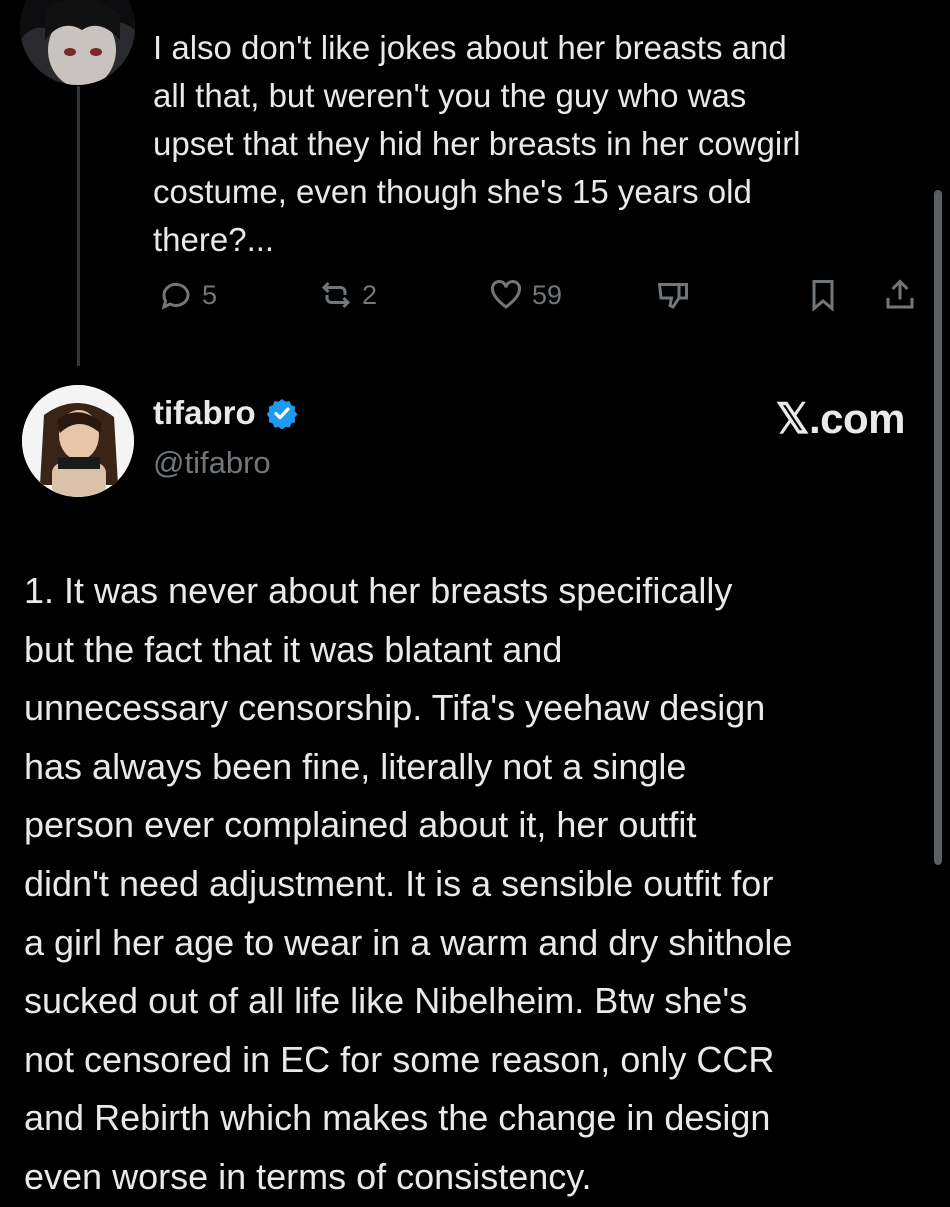 This screenshot has height=1207, width=950. What do you see at coordinates (506, 294) in the screenshot?
I see `like-icon` at bounding box center [506, 294].